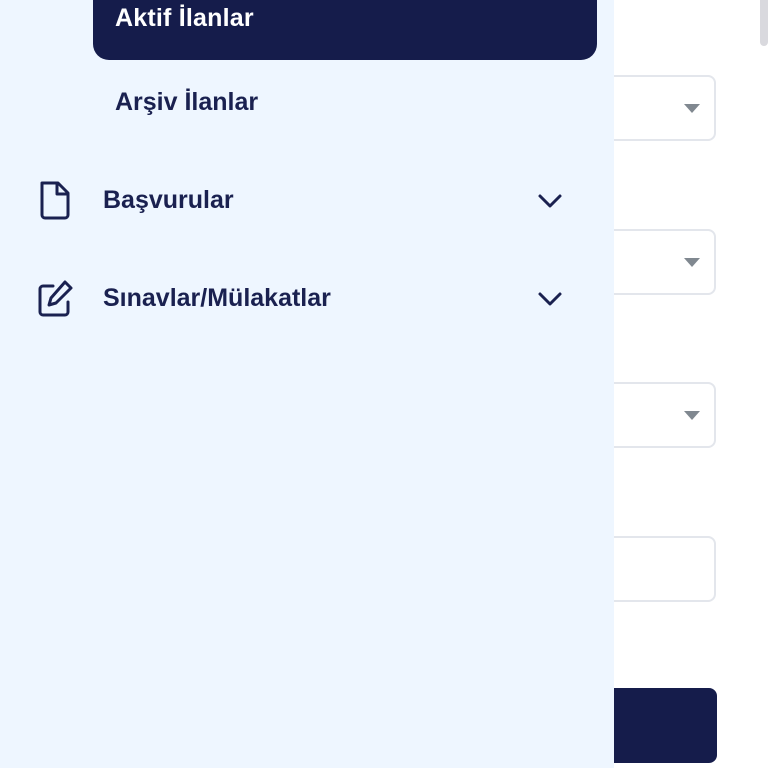 The width and height of the screenshot is (768, 768). Describe the element at coordinates (764, 23) in the screenshot. I see `scrollbar` at that location.